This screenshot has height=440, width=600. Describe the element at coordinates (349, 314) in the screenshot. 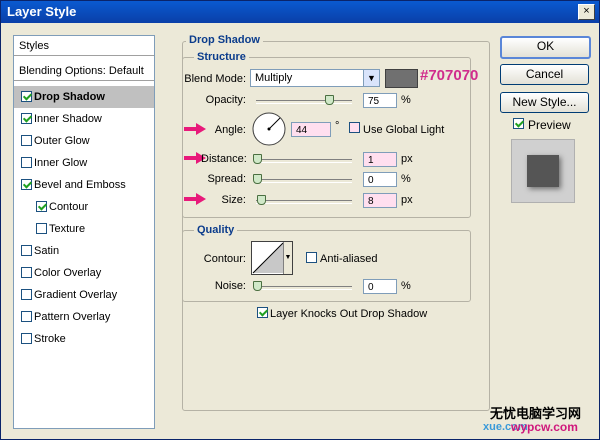

I see `knockout-label: Layer Knocks Out Drop Shadow` at that location.